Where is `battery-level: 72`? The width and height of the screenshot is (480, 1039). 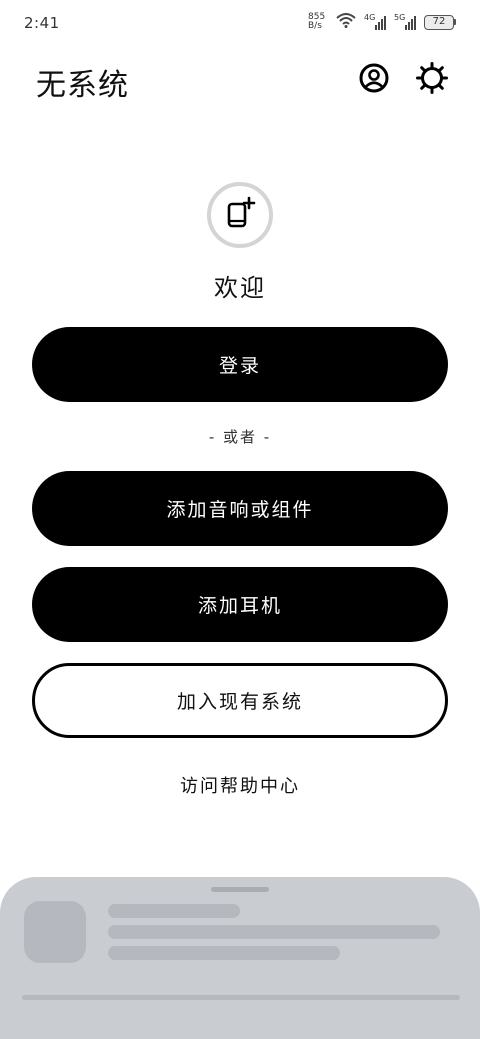 battery-level: 72 is located at coordinates (439, 22).